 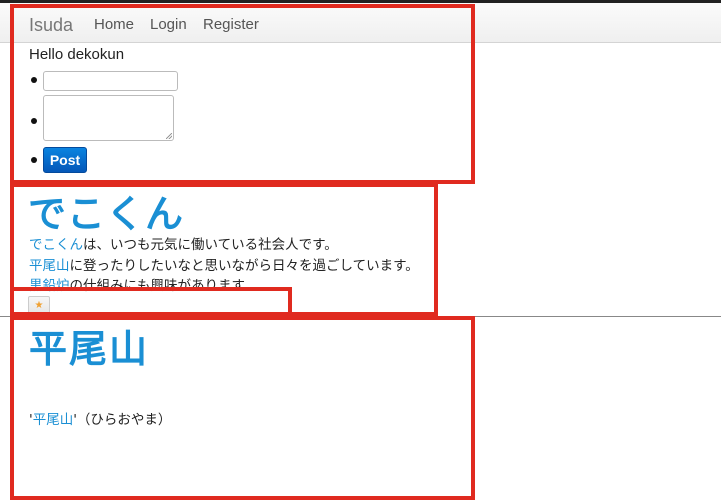 What do you see at coordinates (49, 286) in the screenshot?
I see `keyword-link: 黒鉛炉` at bounding box center [49, 286].